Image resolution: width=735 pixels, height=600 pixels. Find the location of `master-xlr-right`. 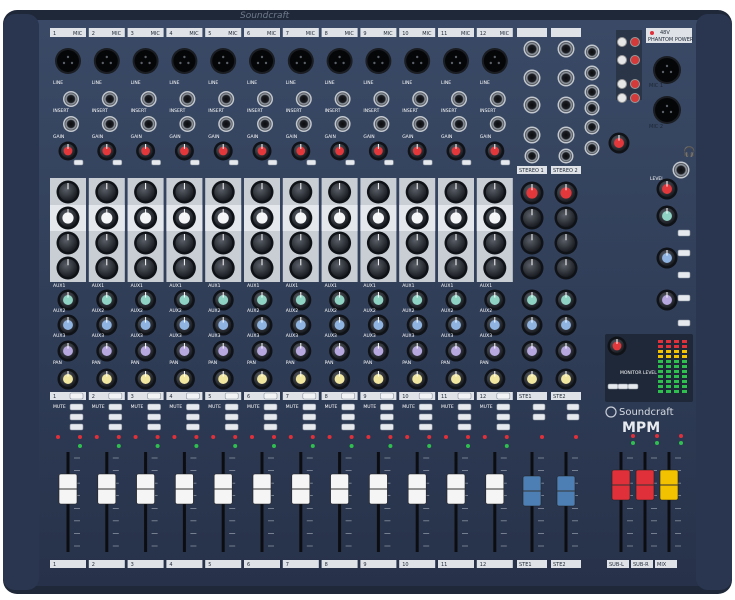

master-xlr-right is located at coordinates (667, 110).